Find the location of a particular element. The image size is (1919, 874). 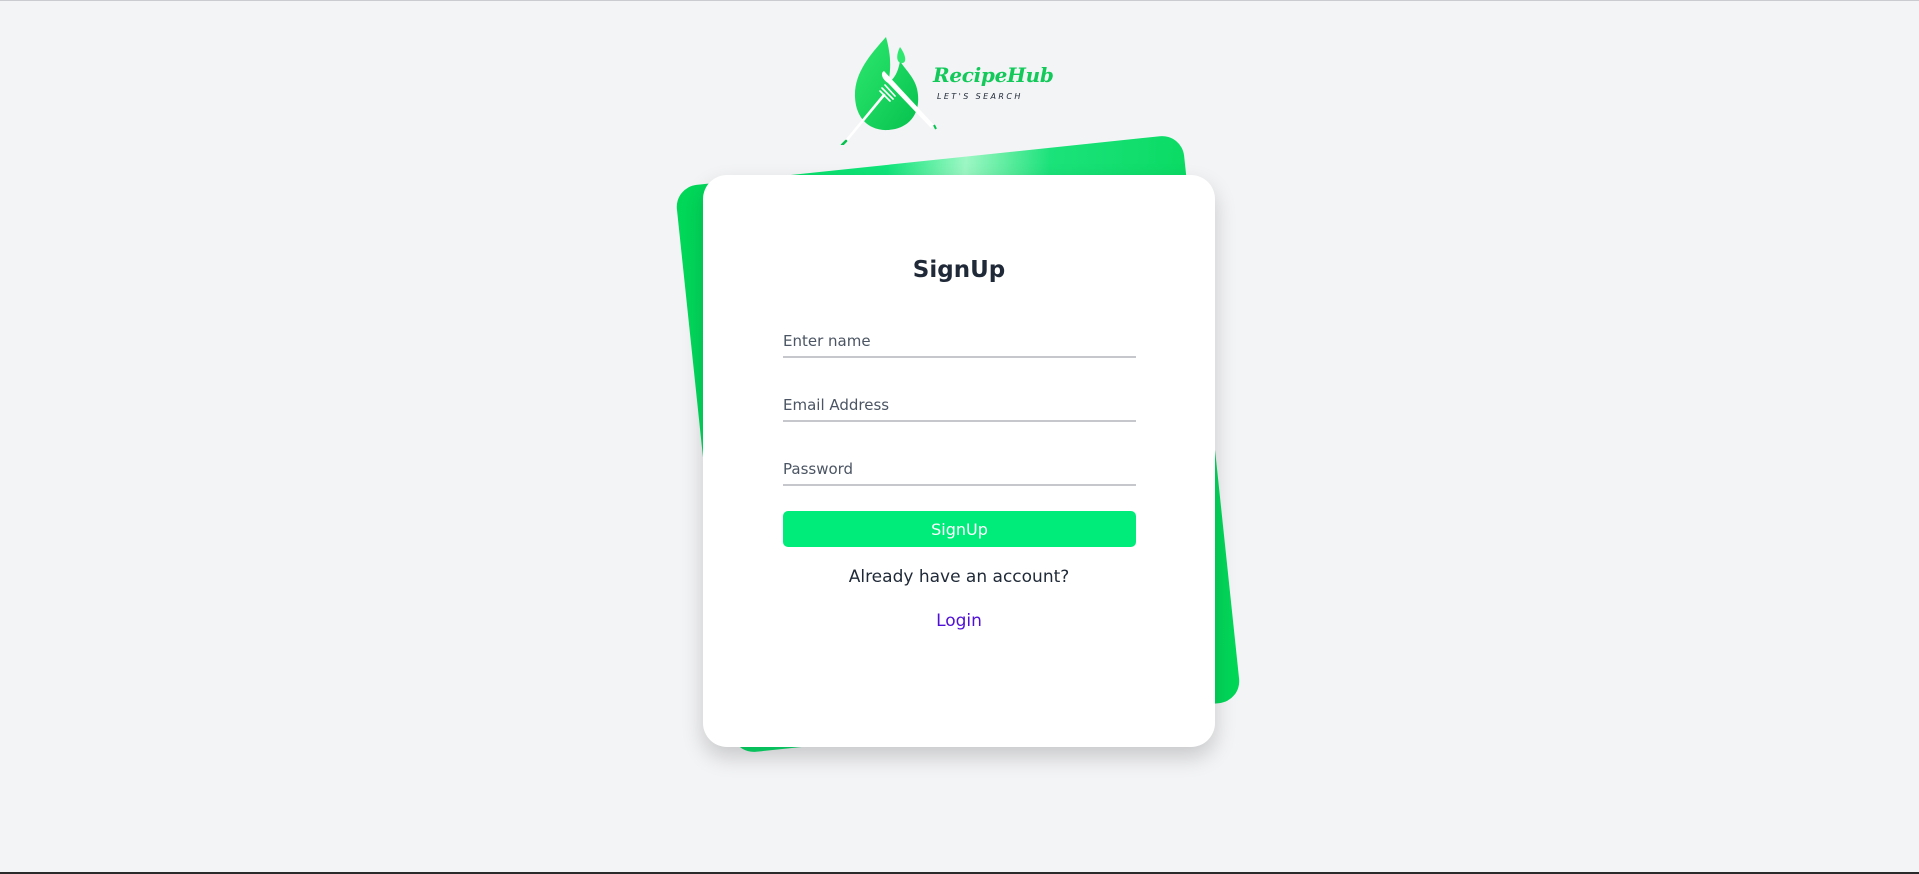

signup-title: SignUp is located at coordinates (959, 270).